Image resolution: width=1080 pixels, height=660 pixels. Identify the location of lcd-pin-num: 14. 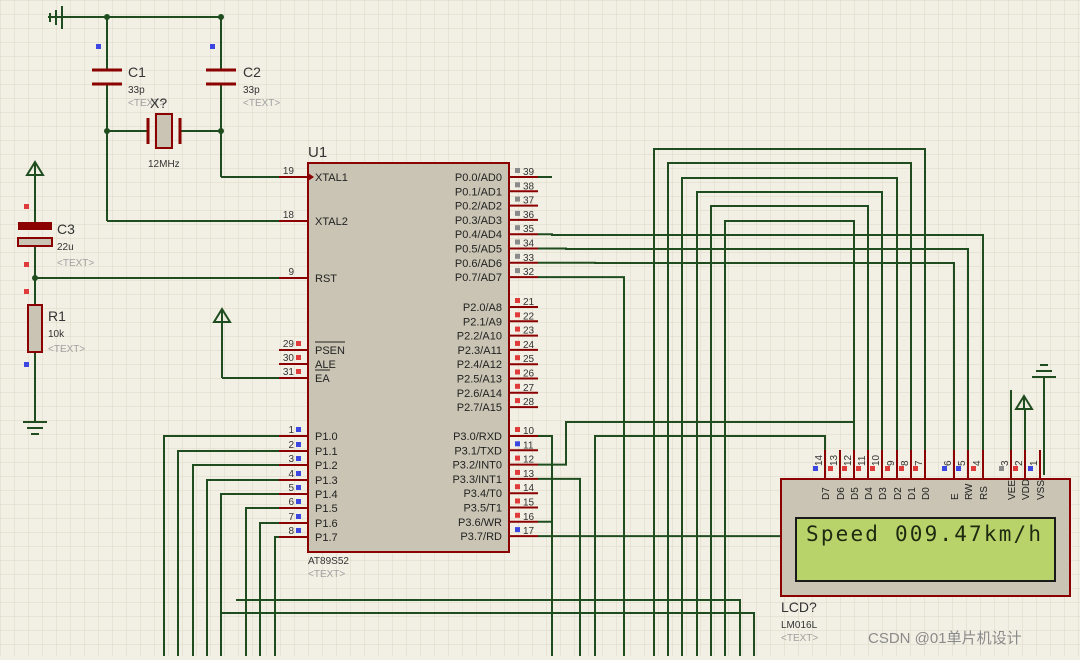
(819, 460).